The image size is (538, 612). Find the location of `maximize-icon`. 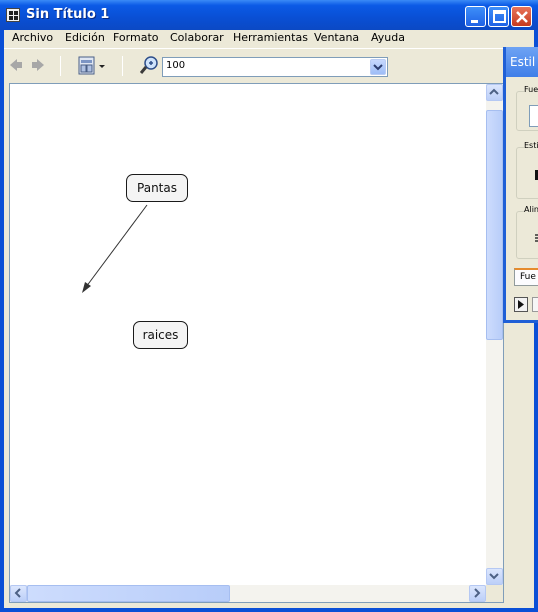

maximize-icon is located at coordinates (499, 16).